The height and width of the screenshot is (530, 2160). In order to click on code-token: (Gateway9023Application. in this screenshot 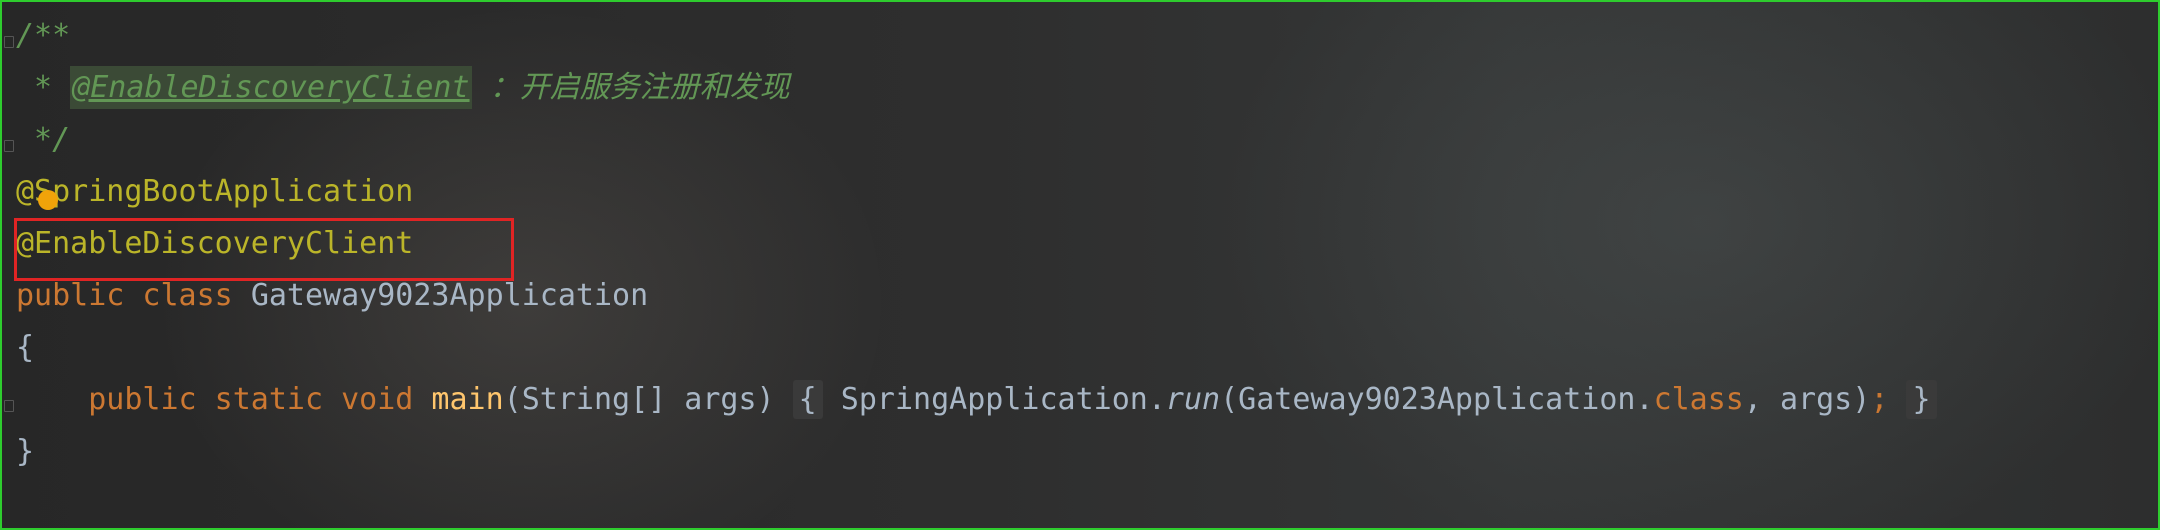, I will do `click(1437, 399)`.